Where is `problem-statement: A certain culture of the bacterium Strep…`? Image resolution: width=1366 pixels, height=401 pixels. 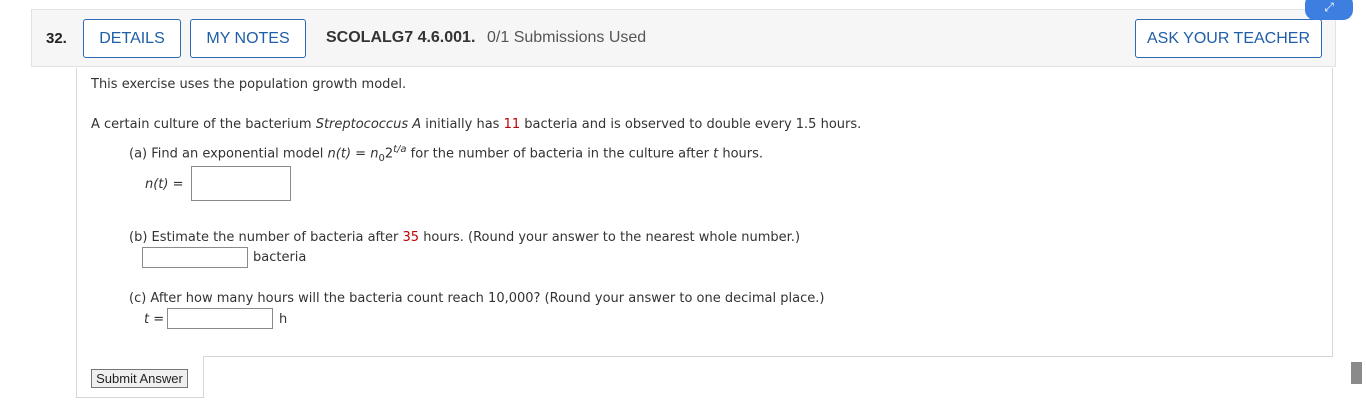
problem-statement: A certain culture of the bacterium Strep… is located at coordinates (476, 124).